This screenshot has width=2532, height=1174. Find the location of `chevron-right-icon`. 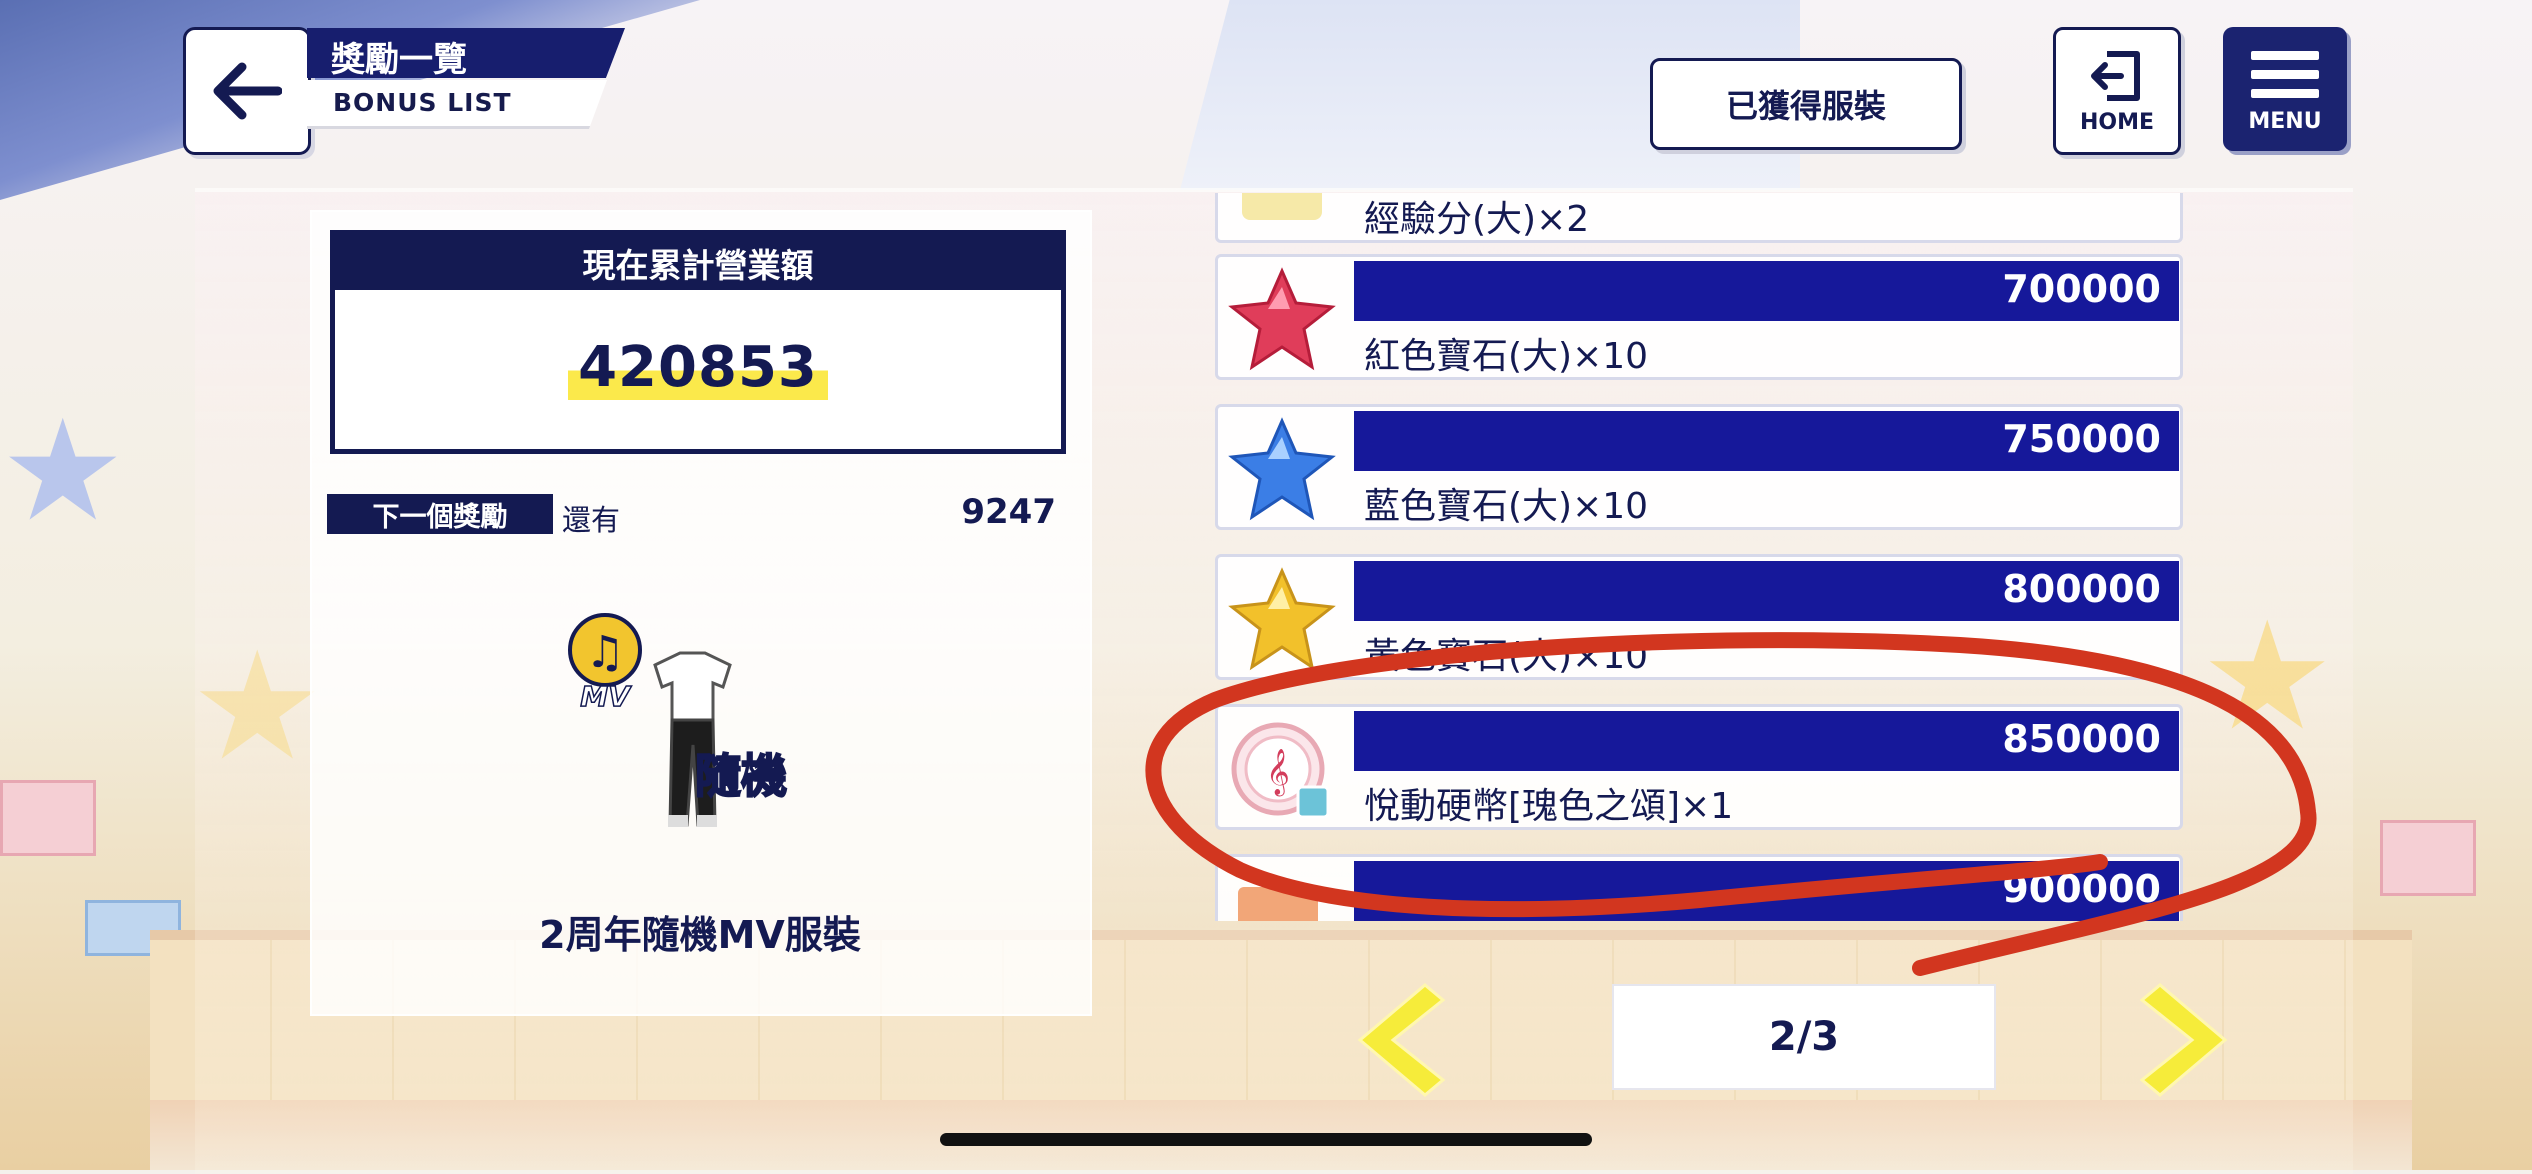

chevron-right-icon is located at coordinates (2183, 1040).